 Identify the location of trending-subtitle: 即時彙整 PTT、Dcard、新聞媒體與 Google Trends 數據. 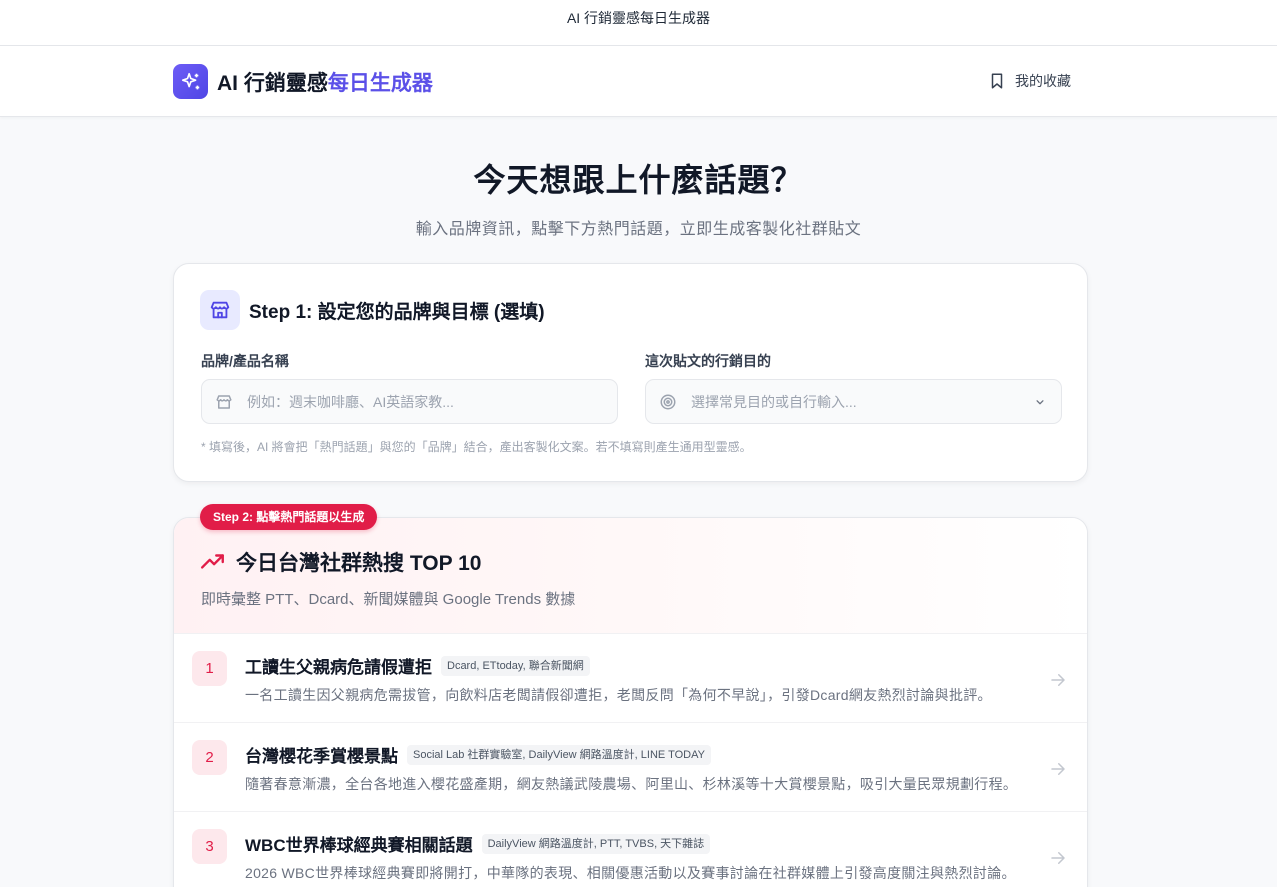
(388, 599).